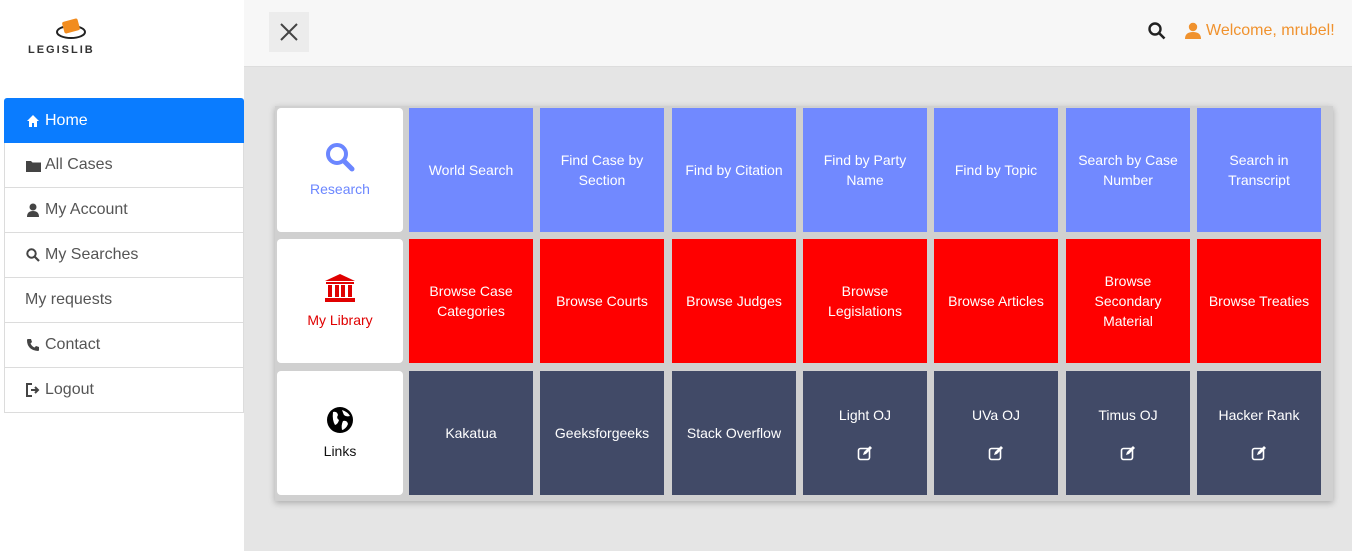 Image resolution: width=1352 pixels, height=551 pixels. I want to click on sidebar-item-label: All Cases, so click(79, 164).